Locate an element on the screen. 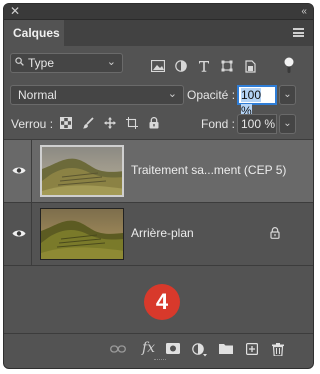  opacity-label: Opacité : is located at coordinates (211, 95).